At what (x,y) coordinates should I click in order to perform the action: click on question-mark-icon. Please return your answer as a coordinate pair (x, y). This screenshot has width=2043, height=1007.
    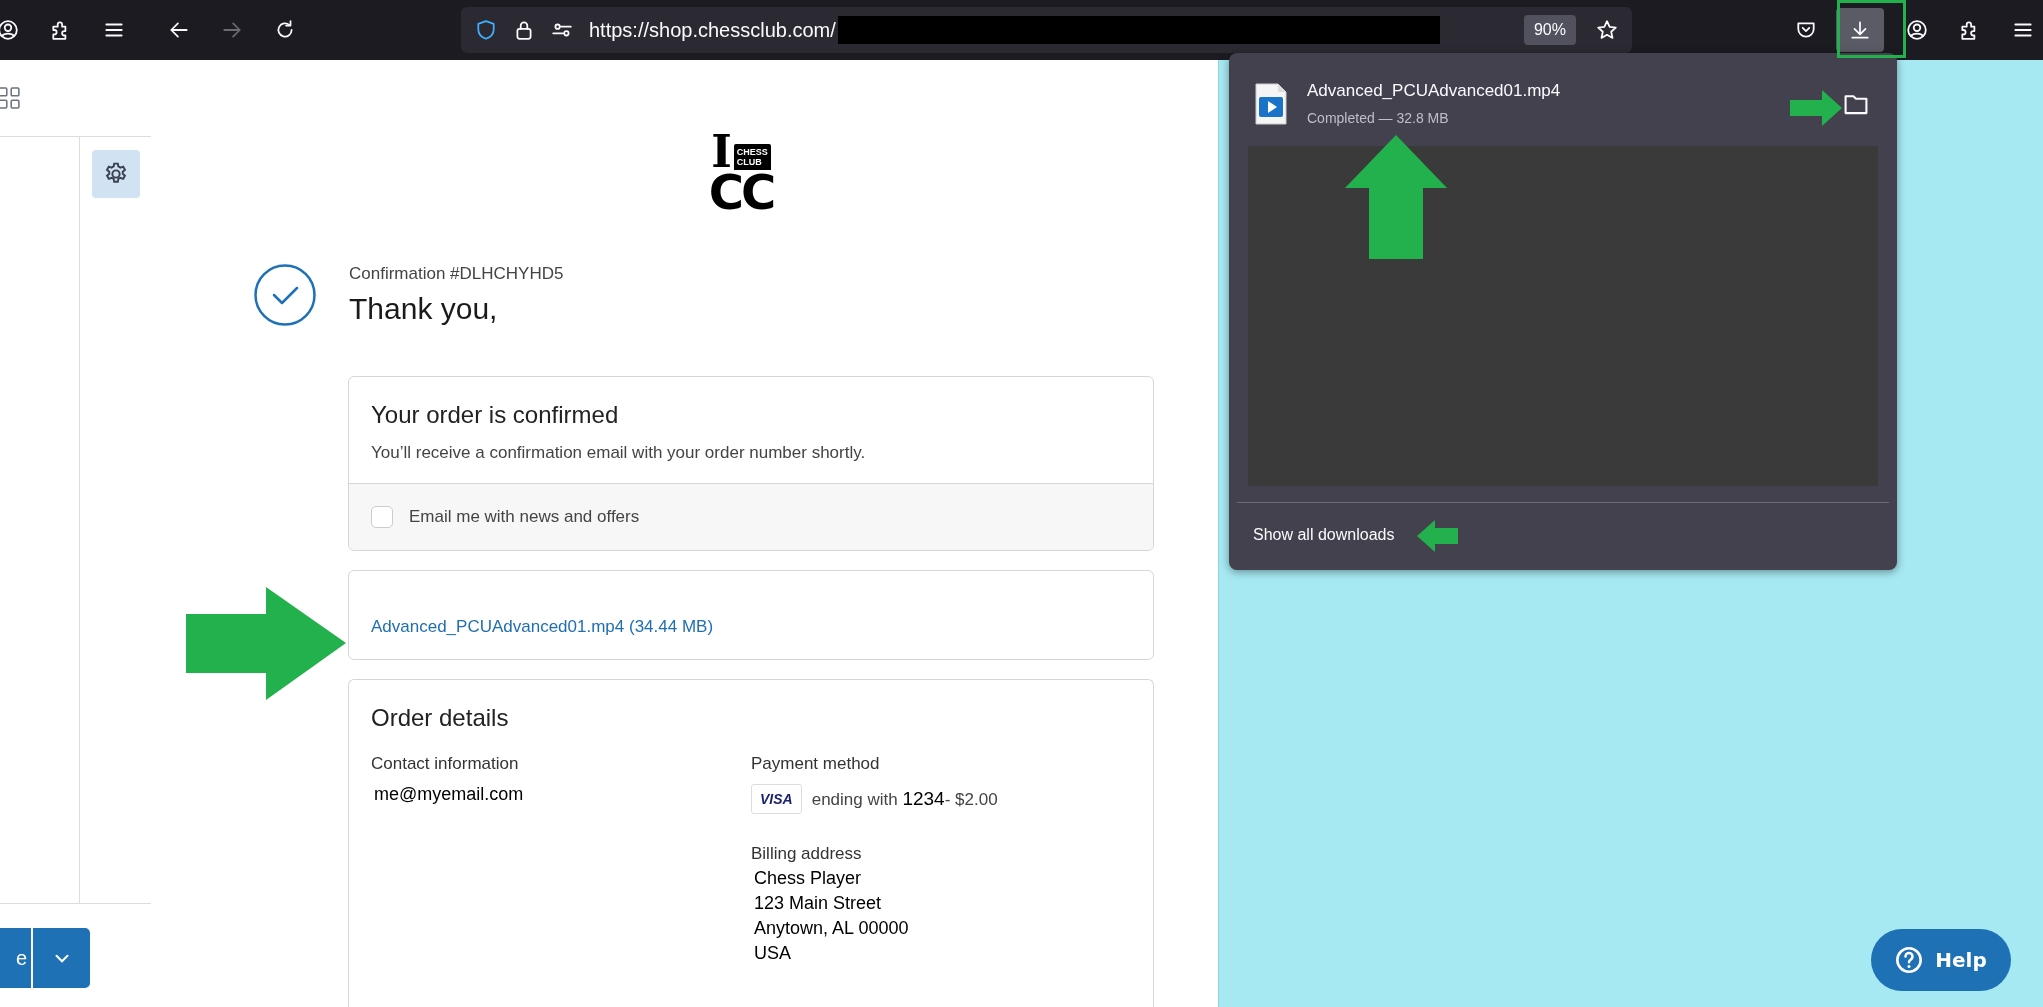
    Looking at the image, I should click on (1909, 960).